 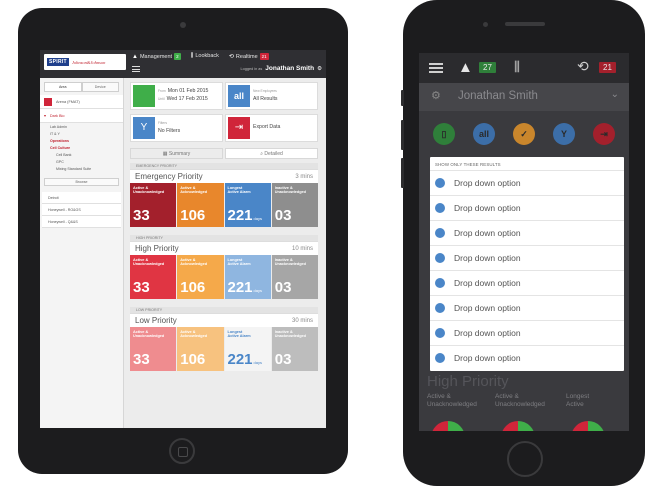 I want to click on results-tile: all New Employees All Results, so click(x=271, y=96).